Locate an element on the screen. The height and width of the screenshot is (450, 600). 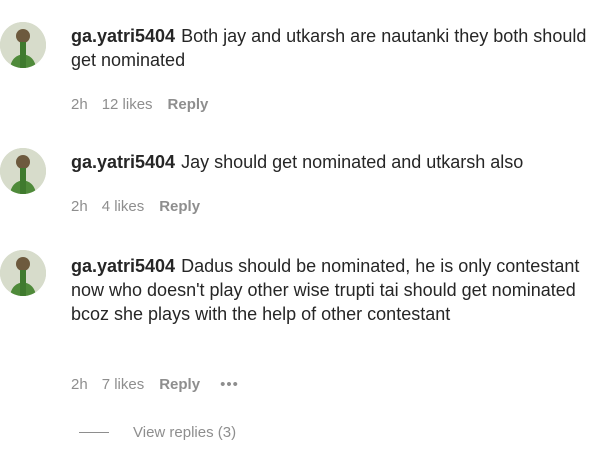
view-replies-label: View replies (3) is located at coordinates (185, 432).